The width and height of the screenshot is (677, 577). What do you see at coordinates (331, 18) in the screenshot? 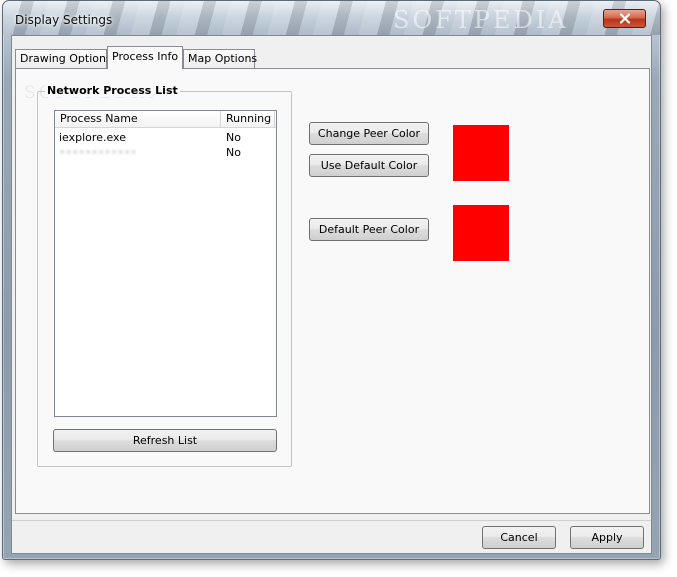
I see `title-bar: SOFTPEDIA Display Settings` at bounding box center [331, 18].